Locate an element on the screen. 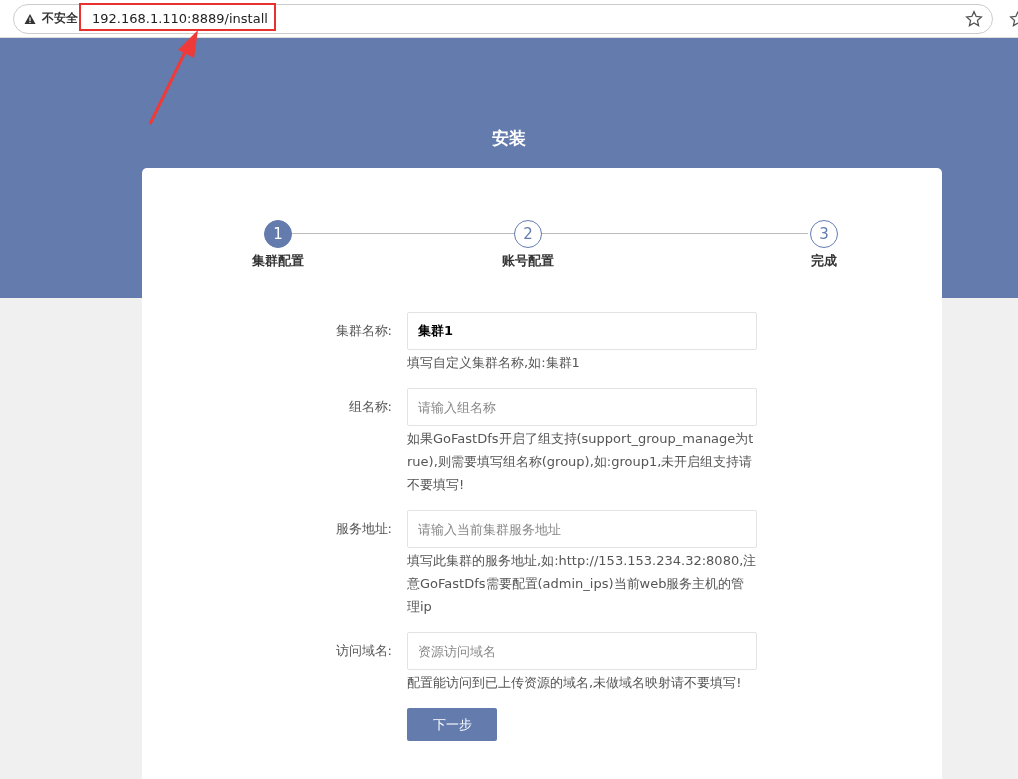 The image size is (1018, 779). url-text: 192.168.1.110:8889/install is located at coordinates (180, 18).